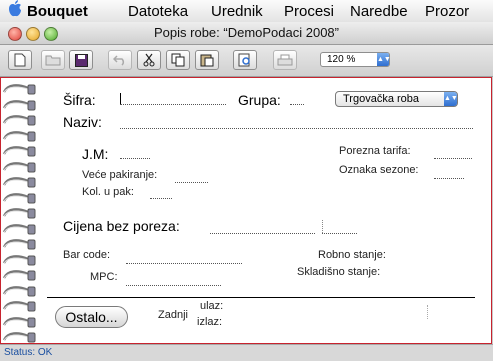  Describe the element at coordinates (87, 255) in the screenshot. I see `bar-code-label: Bar code:` at that location.